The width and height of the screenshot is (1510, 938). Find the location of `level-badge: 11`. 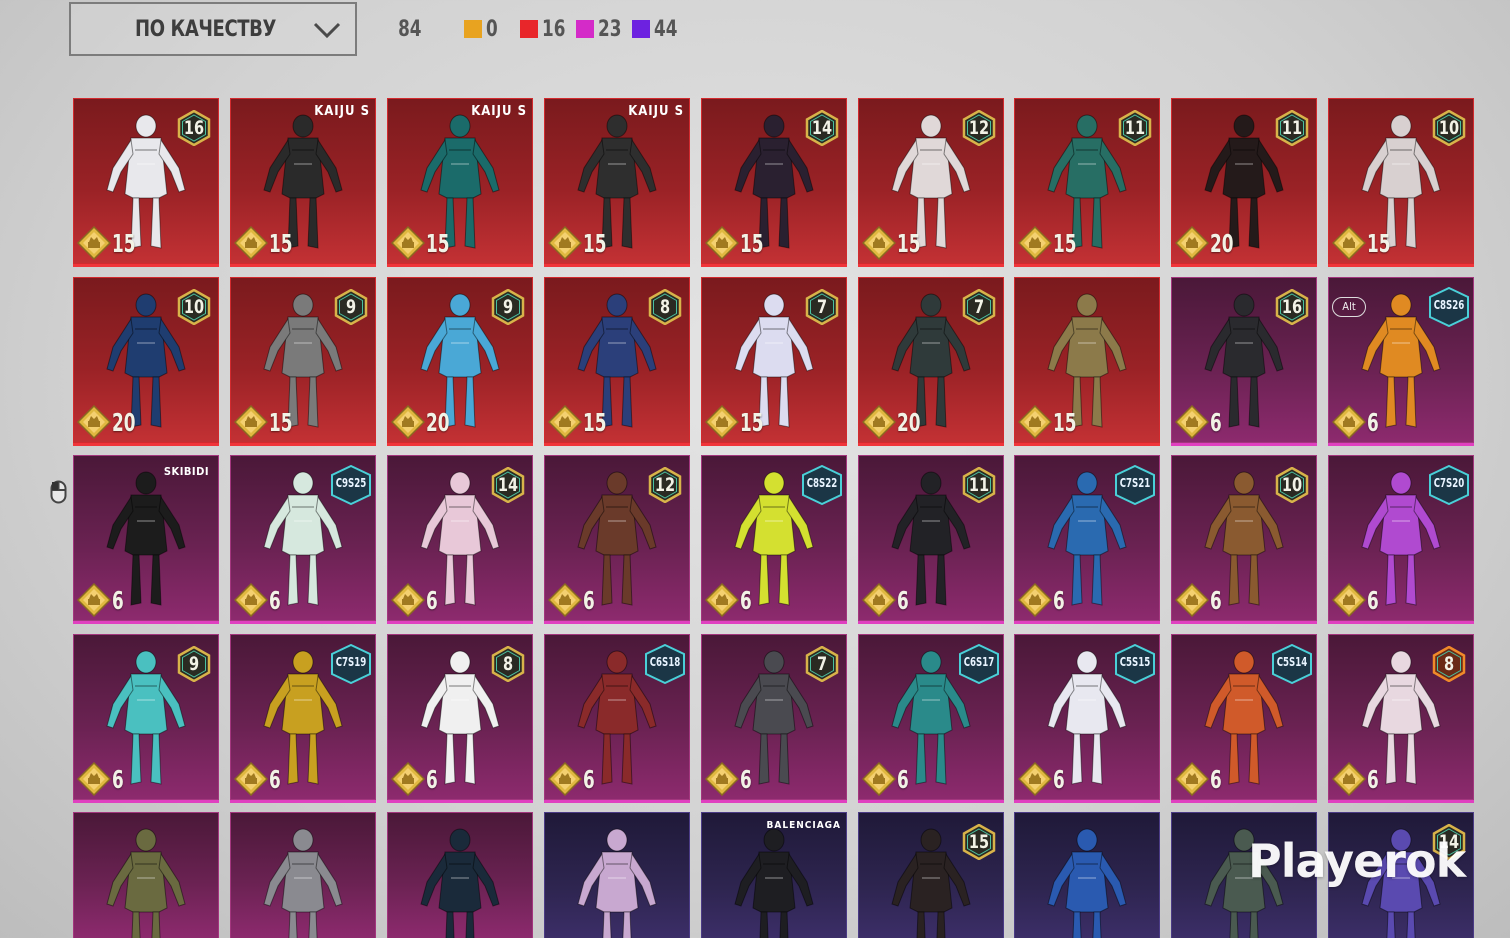

level-badge: 11 is located at coordinates (1135, 128).